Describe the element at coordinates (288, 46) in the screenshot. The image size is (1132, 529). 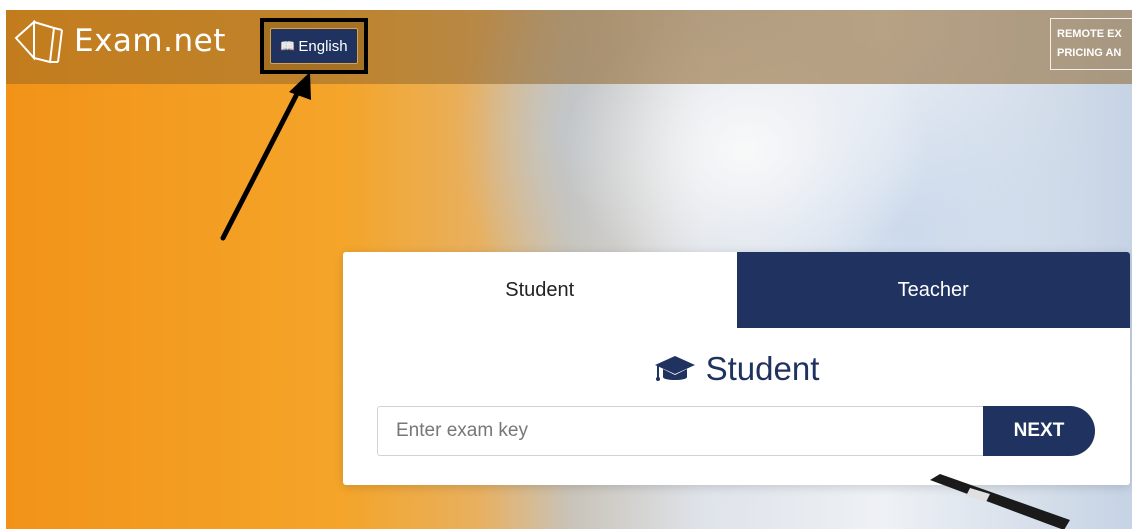
I see `book-icon: 📖` at that location.